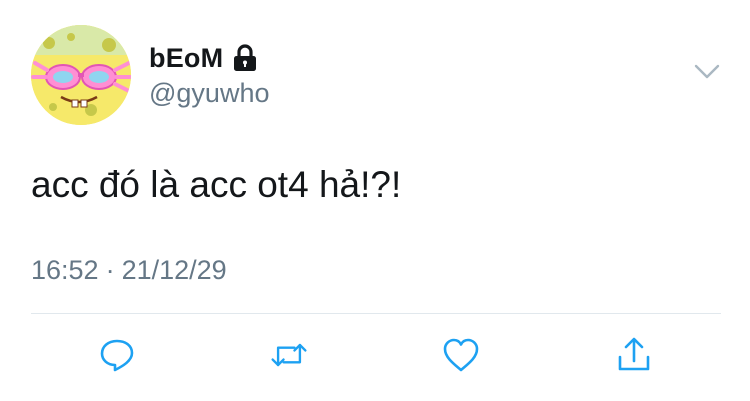 This screenshot has height=401, width=750. I want to click on like-button, so click(461, 355).